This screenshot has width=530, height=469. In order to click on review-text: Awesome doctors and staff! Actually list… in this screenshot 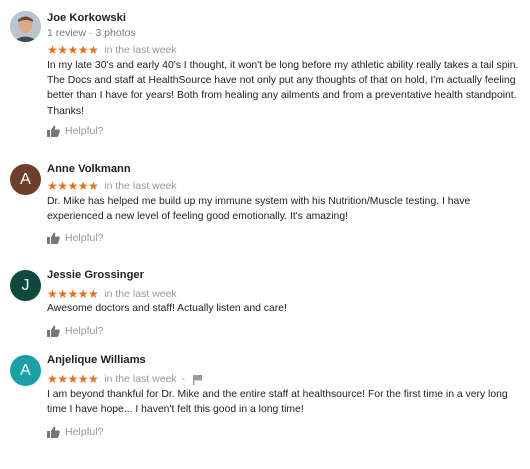, I will do `click(167, 308)`.